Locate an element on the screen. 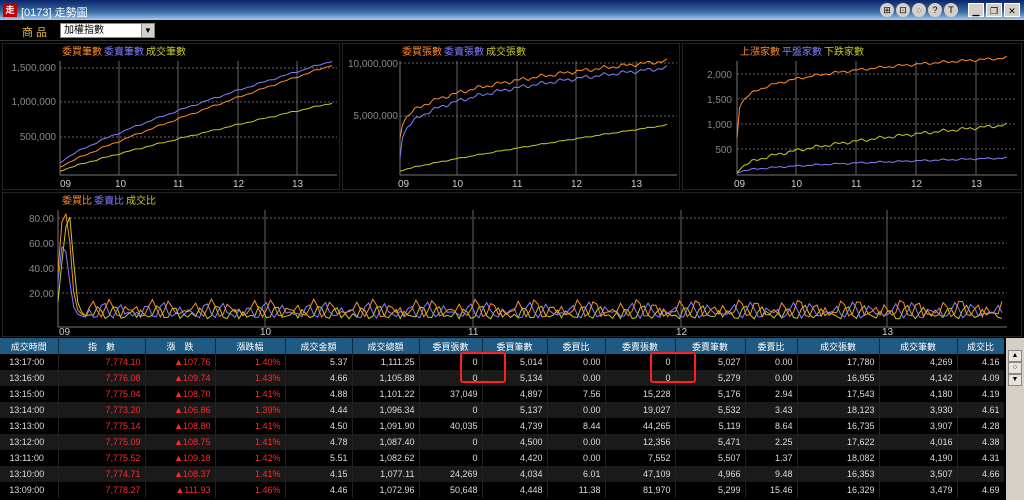  cell-turnover: 5.37 is located at coordinates (319, 362).